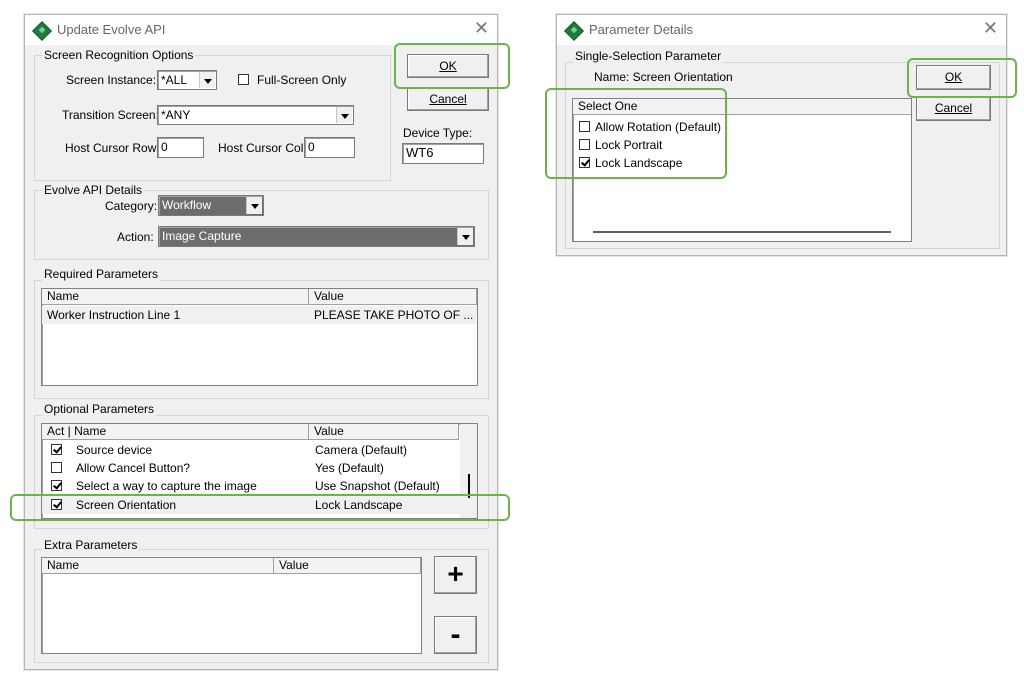 The height and width of the screenshot is (678, 1024). I want to click on device-type-label: Device Type:, so click(438, 133).